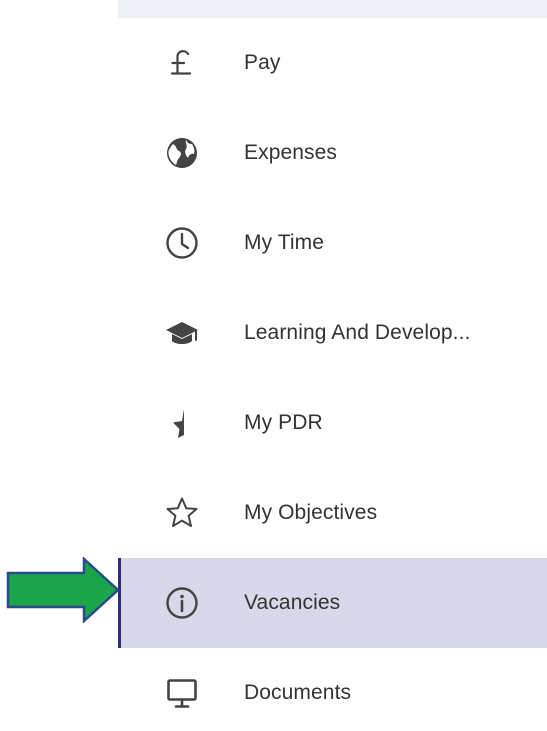  I want to click on half-star-icon, so click(182, 423).